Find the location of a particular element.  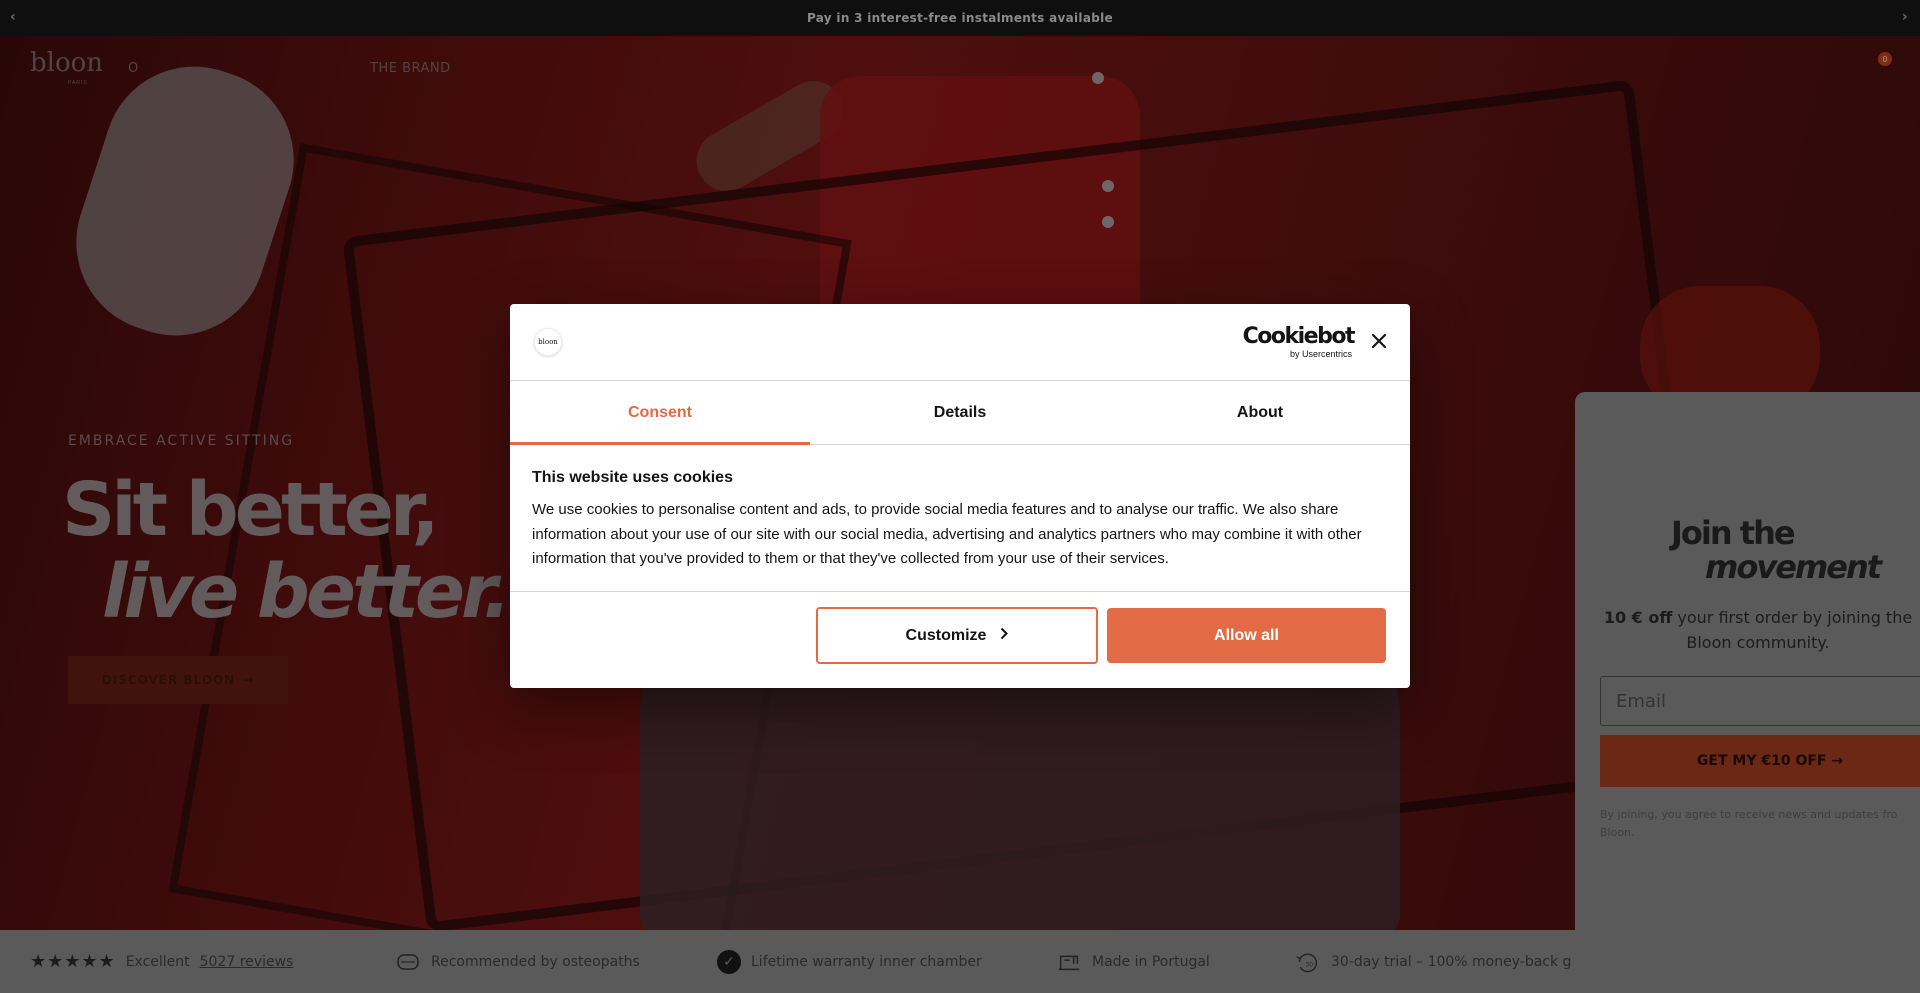

cookiebot-subtitle: by Usercentrics is located at coordinates (1320, 354).